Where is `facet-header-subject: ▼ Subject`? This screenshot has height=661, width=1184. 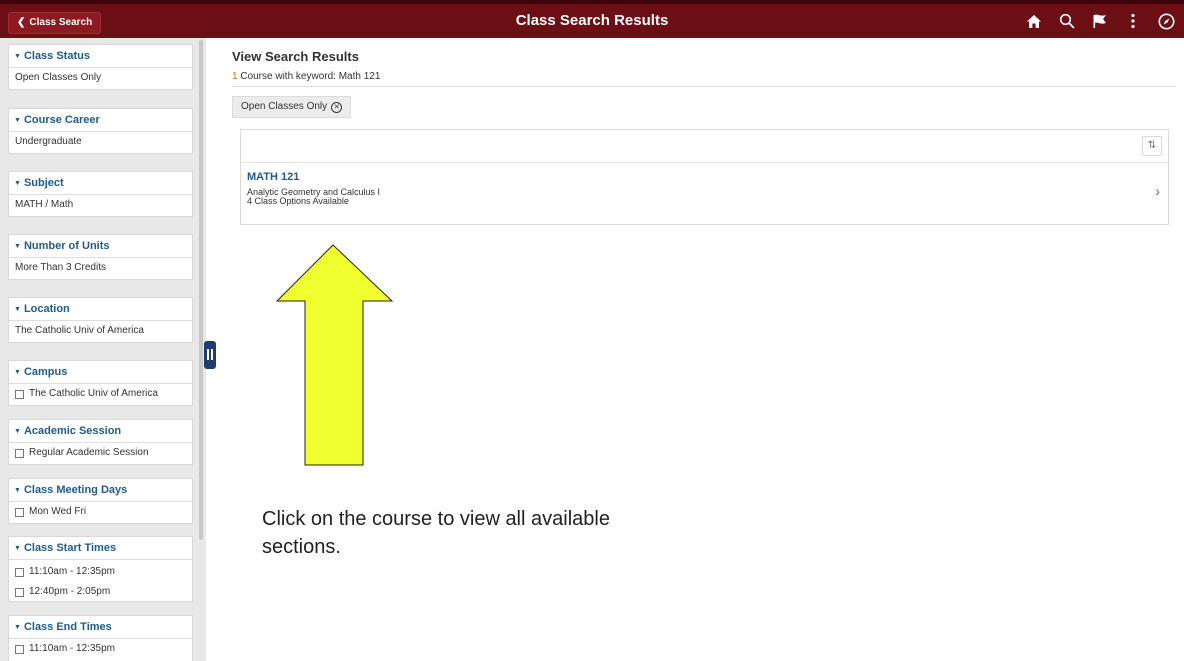 facet-header-subject: ▼ Subject is located at coordinates (100, 183).